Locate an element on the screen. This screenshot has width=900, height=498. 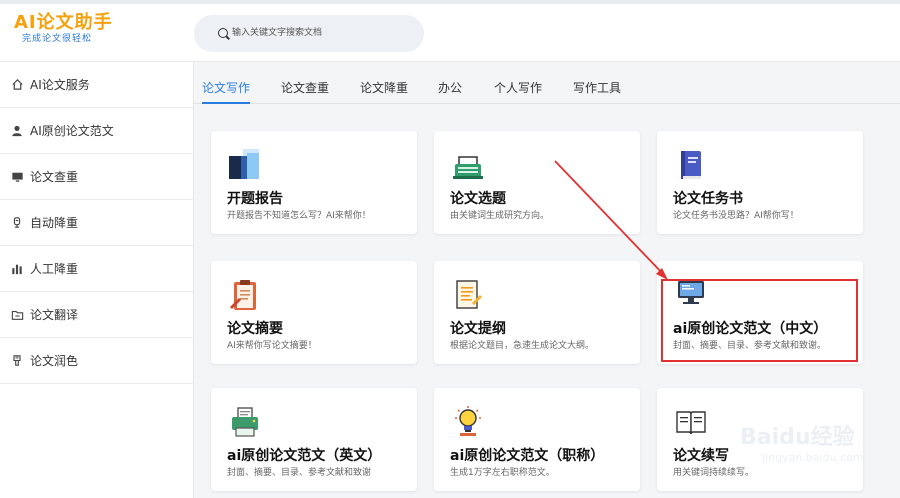
logo-subtitle: 完成论文很轻松 is located at coordinates (57, 39).